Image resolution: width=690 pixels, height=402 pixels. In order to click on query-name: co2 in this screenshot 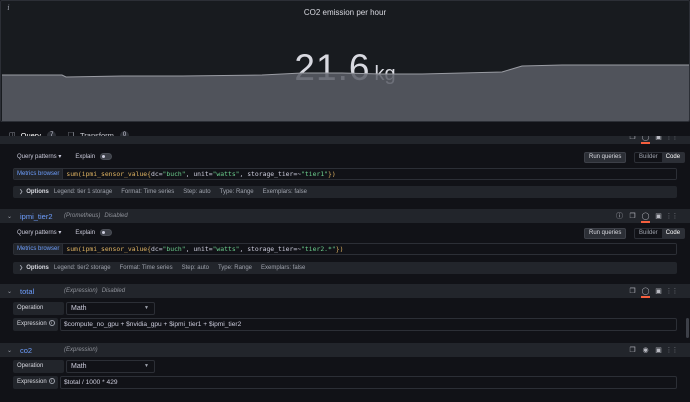, I will do `click(37, 350)`.